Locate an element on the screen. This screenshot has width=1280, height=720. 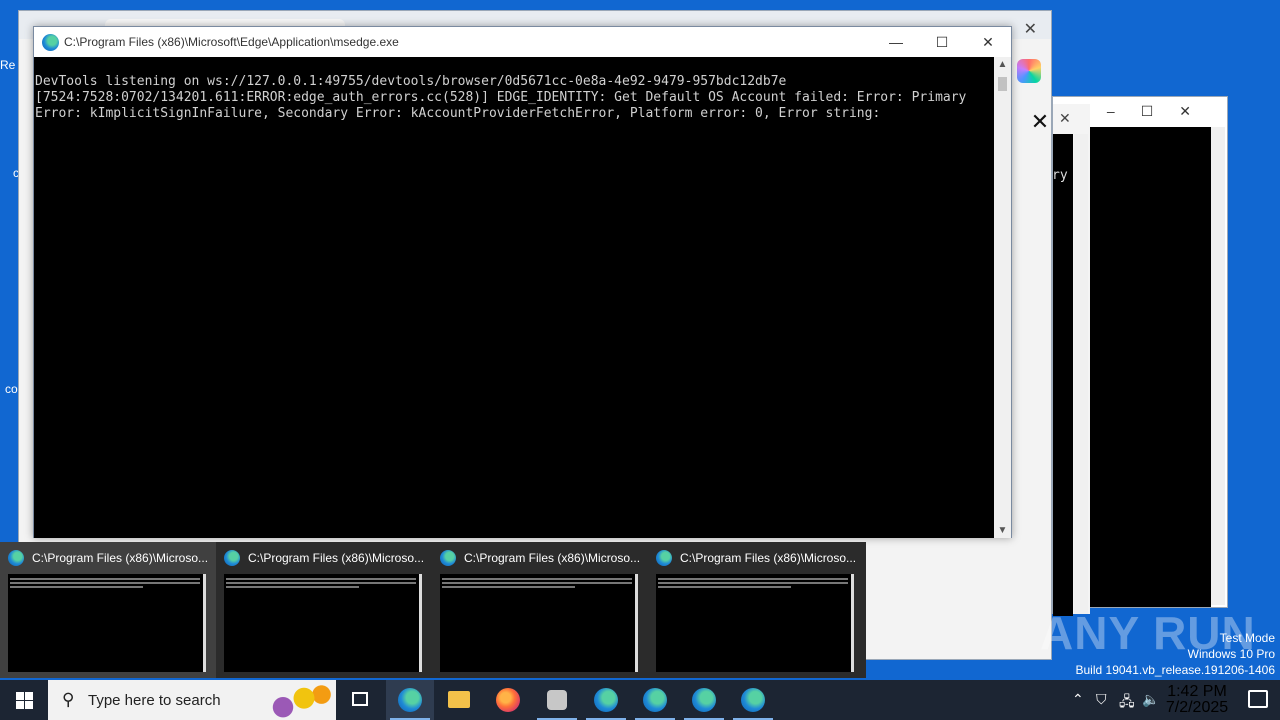
app-icon is located at coordinates (557, 700).